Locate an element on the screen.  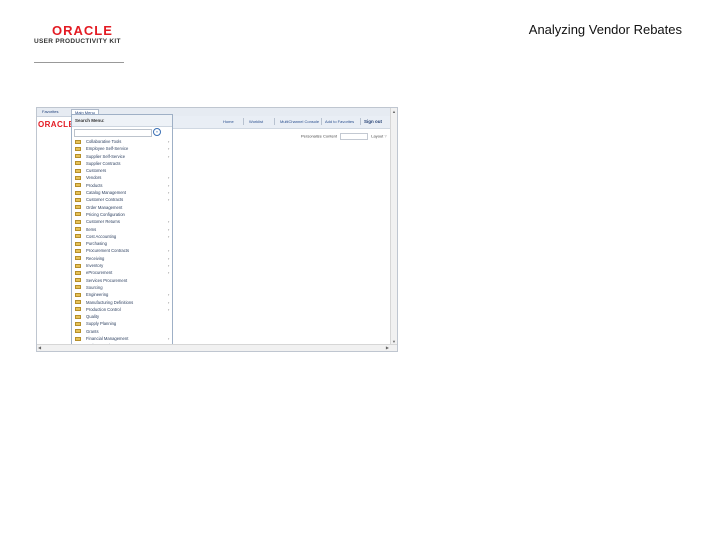
search-menu-label: Search Menu: is located at coordinates (122, 121).